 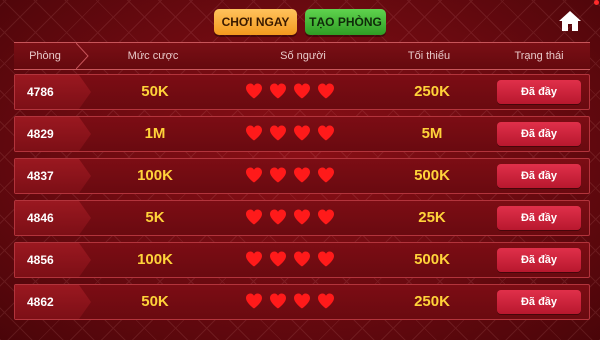 I want to click on header-status: Trạng thái, so click(x=539, y=56).